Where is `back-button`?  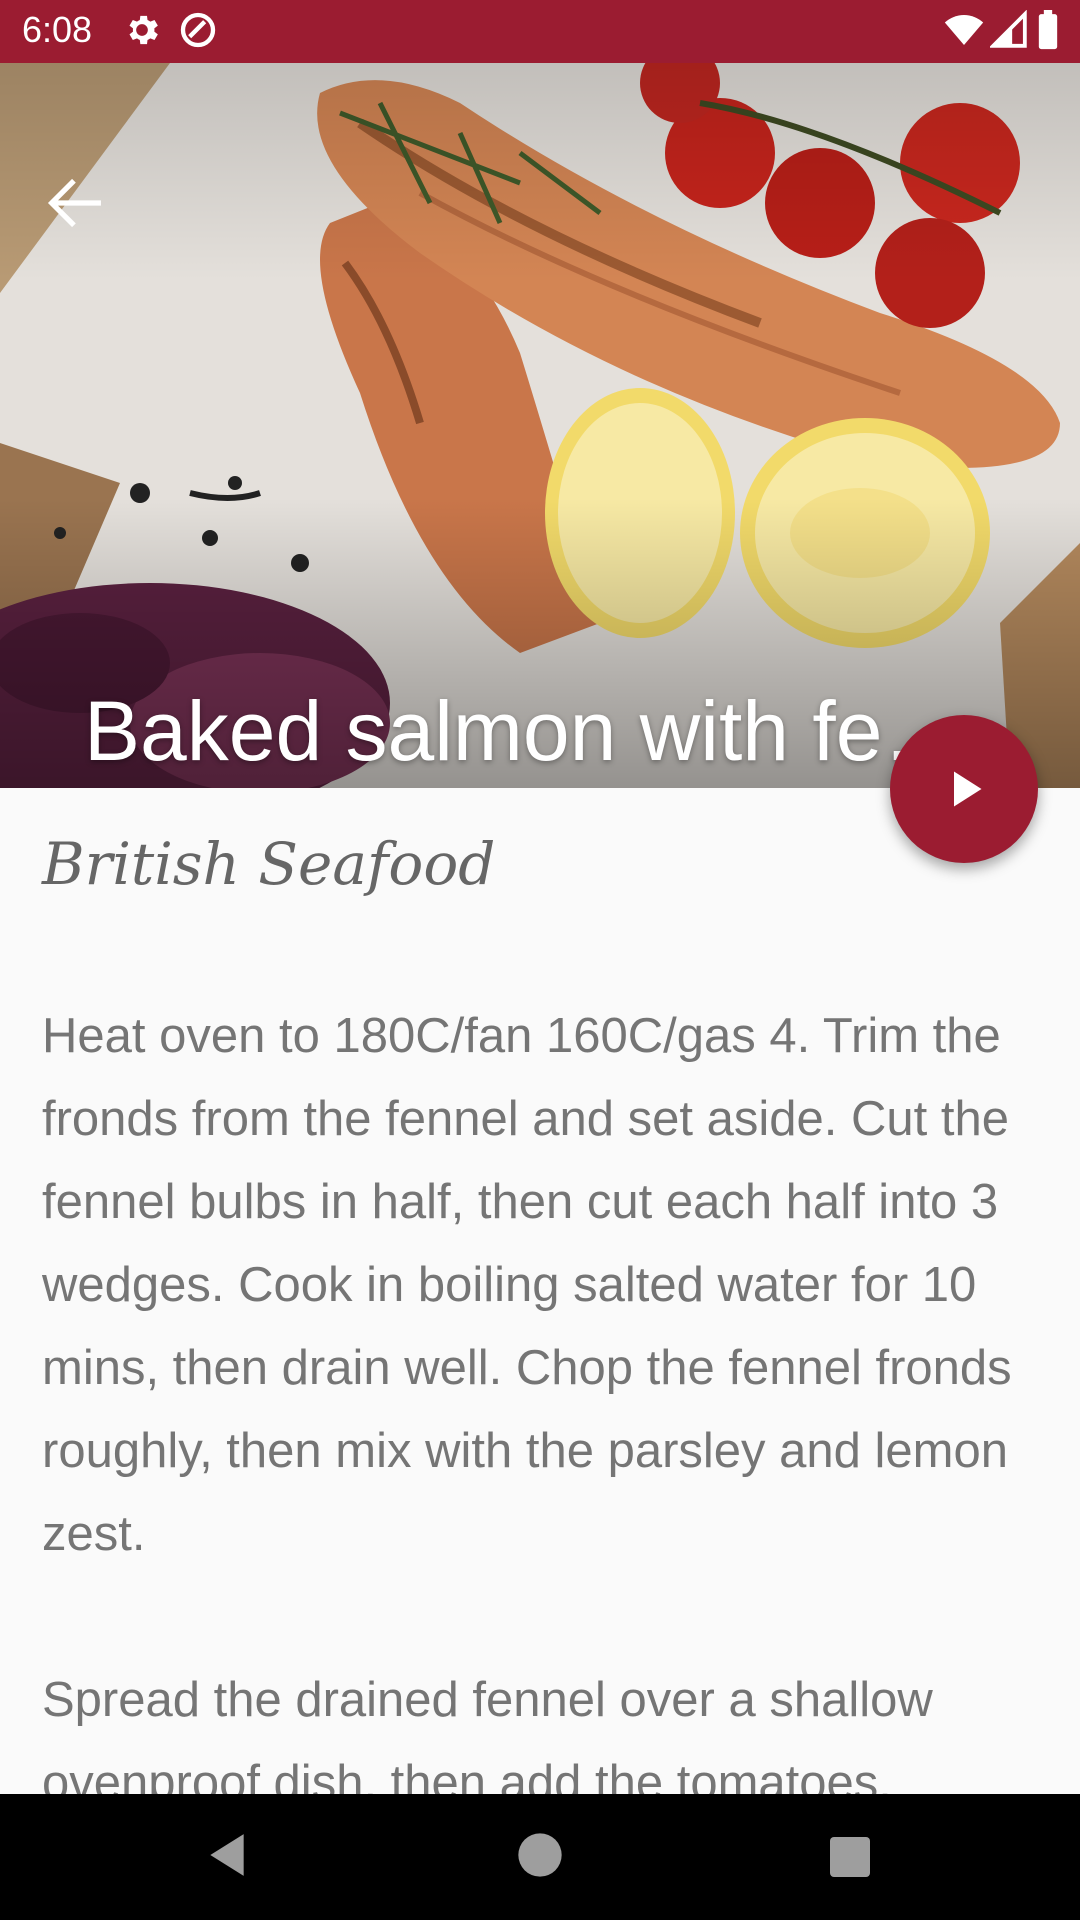 back-button is located at coordinates (75, 203).